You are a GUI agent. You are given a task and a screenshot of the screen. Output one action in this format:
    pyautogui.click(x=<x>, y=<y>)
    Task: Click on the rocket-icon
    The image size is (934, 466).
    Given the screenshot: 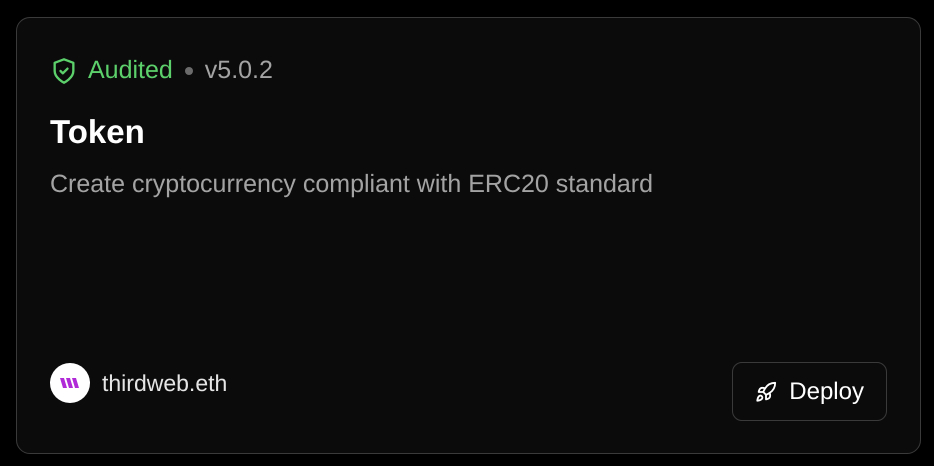 What is the action you would take?
    pyautogui.click(x=766, y=391)
    